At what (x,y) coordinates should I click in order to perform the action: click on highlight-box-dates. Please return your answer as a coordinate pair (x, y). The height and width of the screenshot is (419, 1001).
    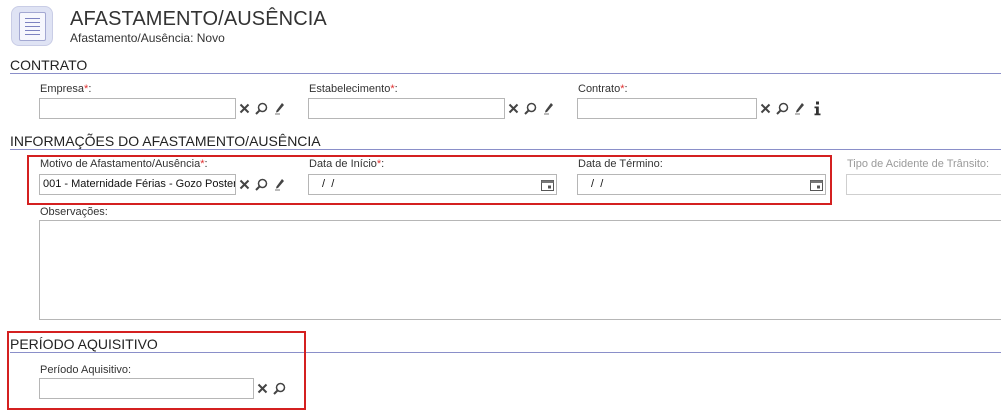
    Looking at the image, I should click on (429, 180).